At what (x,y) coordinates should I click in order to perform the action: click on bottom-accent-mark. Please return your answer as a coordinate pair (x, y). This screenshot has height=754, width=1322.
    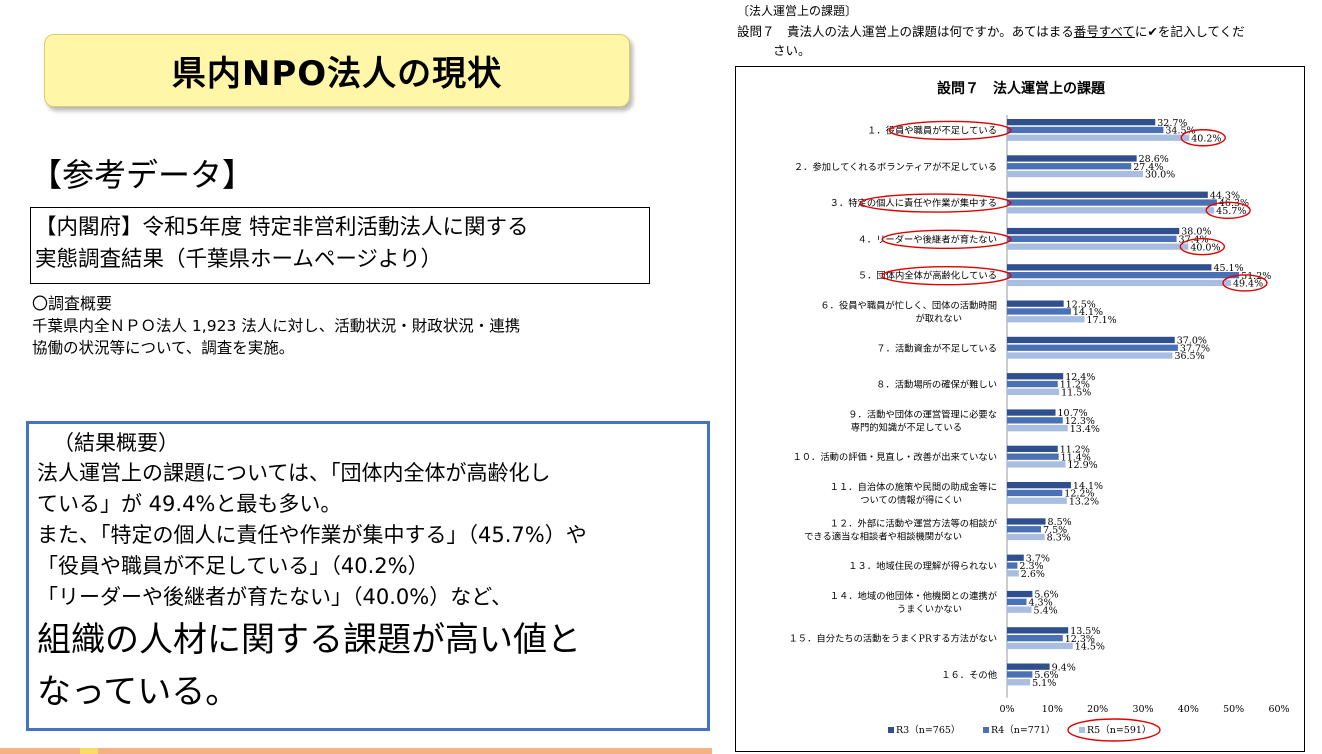
    Looking at the image, I should click on (89, 751).